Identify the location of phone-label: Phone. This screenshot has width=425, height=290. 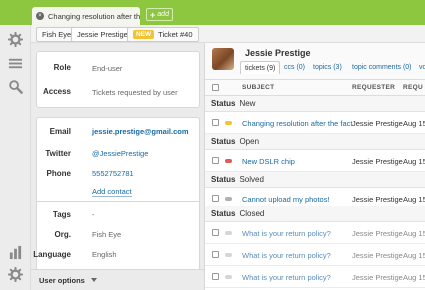
(58, 173).